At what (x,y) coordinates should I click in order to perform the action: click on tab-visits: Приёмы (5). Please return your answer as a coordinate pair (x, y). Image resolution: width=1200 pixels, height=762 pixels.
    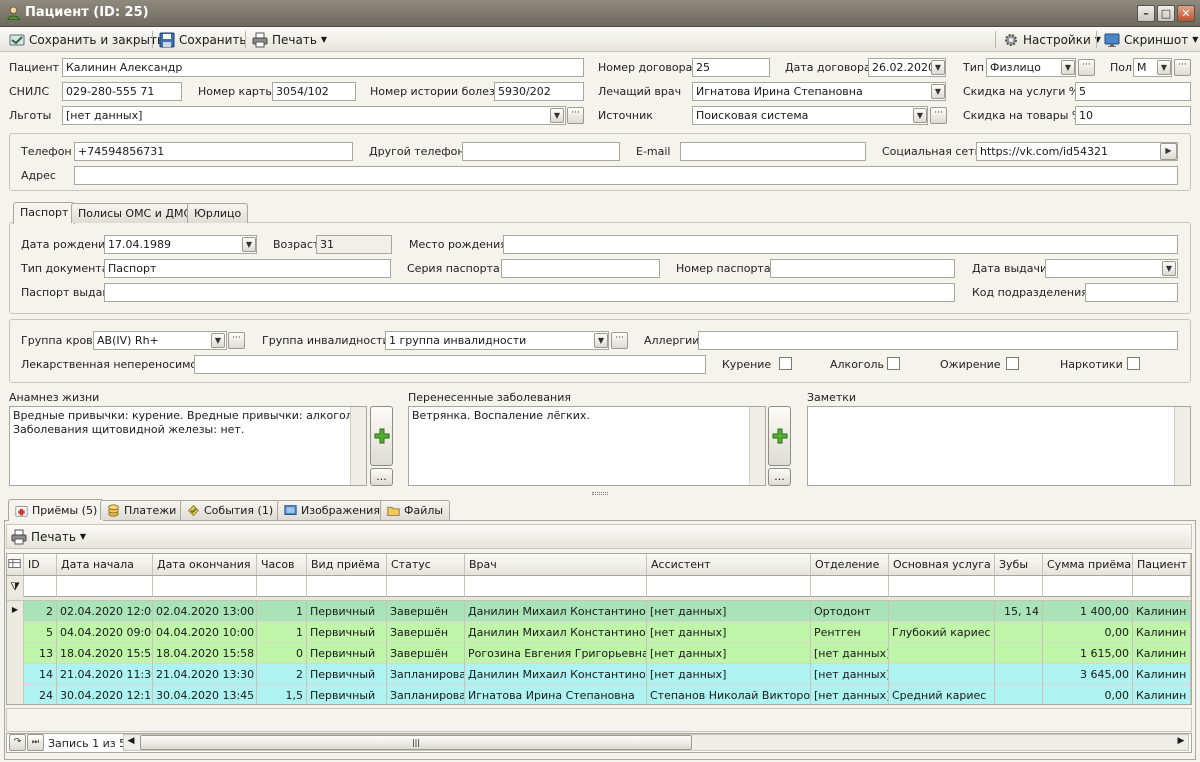
    Looking at the image, I should click on (56, 510).